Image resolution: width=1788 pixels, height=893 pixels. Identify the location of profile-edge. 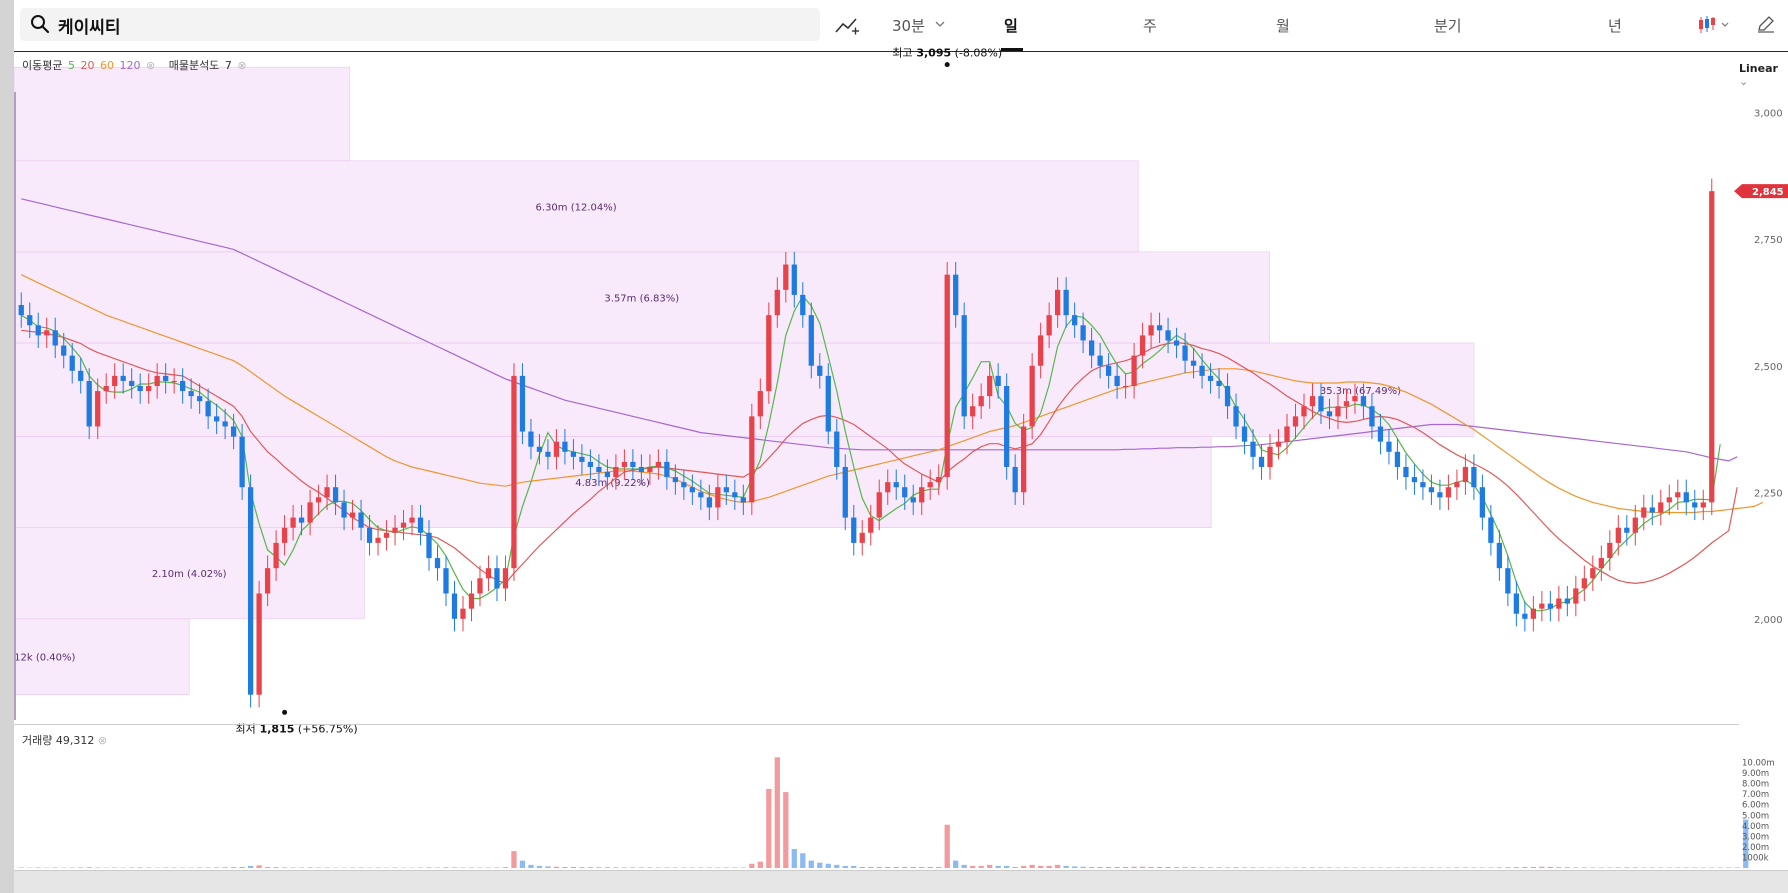
(15, 406).